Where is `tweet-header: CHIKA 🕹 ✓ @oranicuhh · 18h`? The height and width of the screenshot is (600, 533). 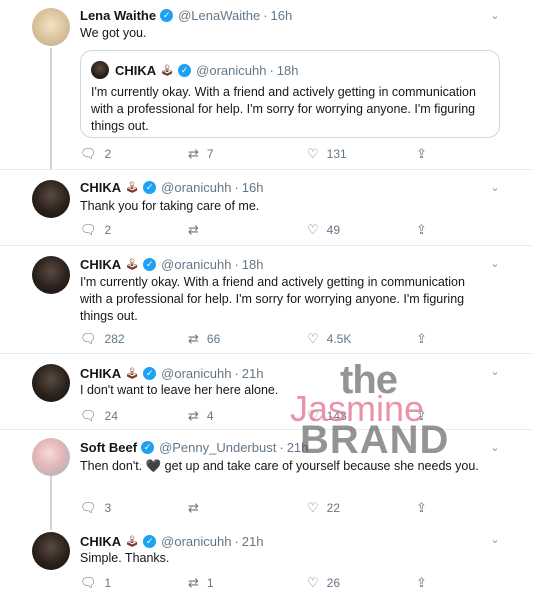 tweet-header: CHIKA 🕹 ✓ @oranicuhh · 18h is located at coordinates (171, 264).